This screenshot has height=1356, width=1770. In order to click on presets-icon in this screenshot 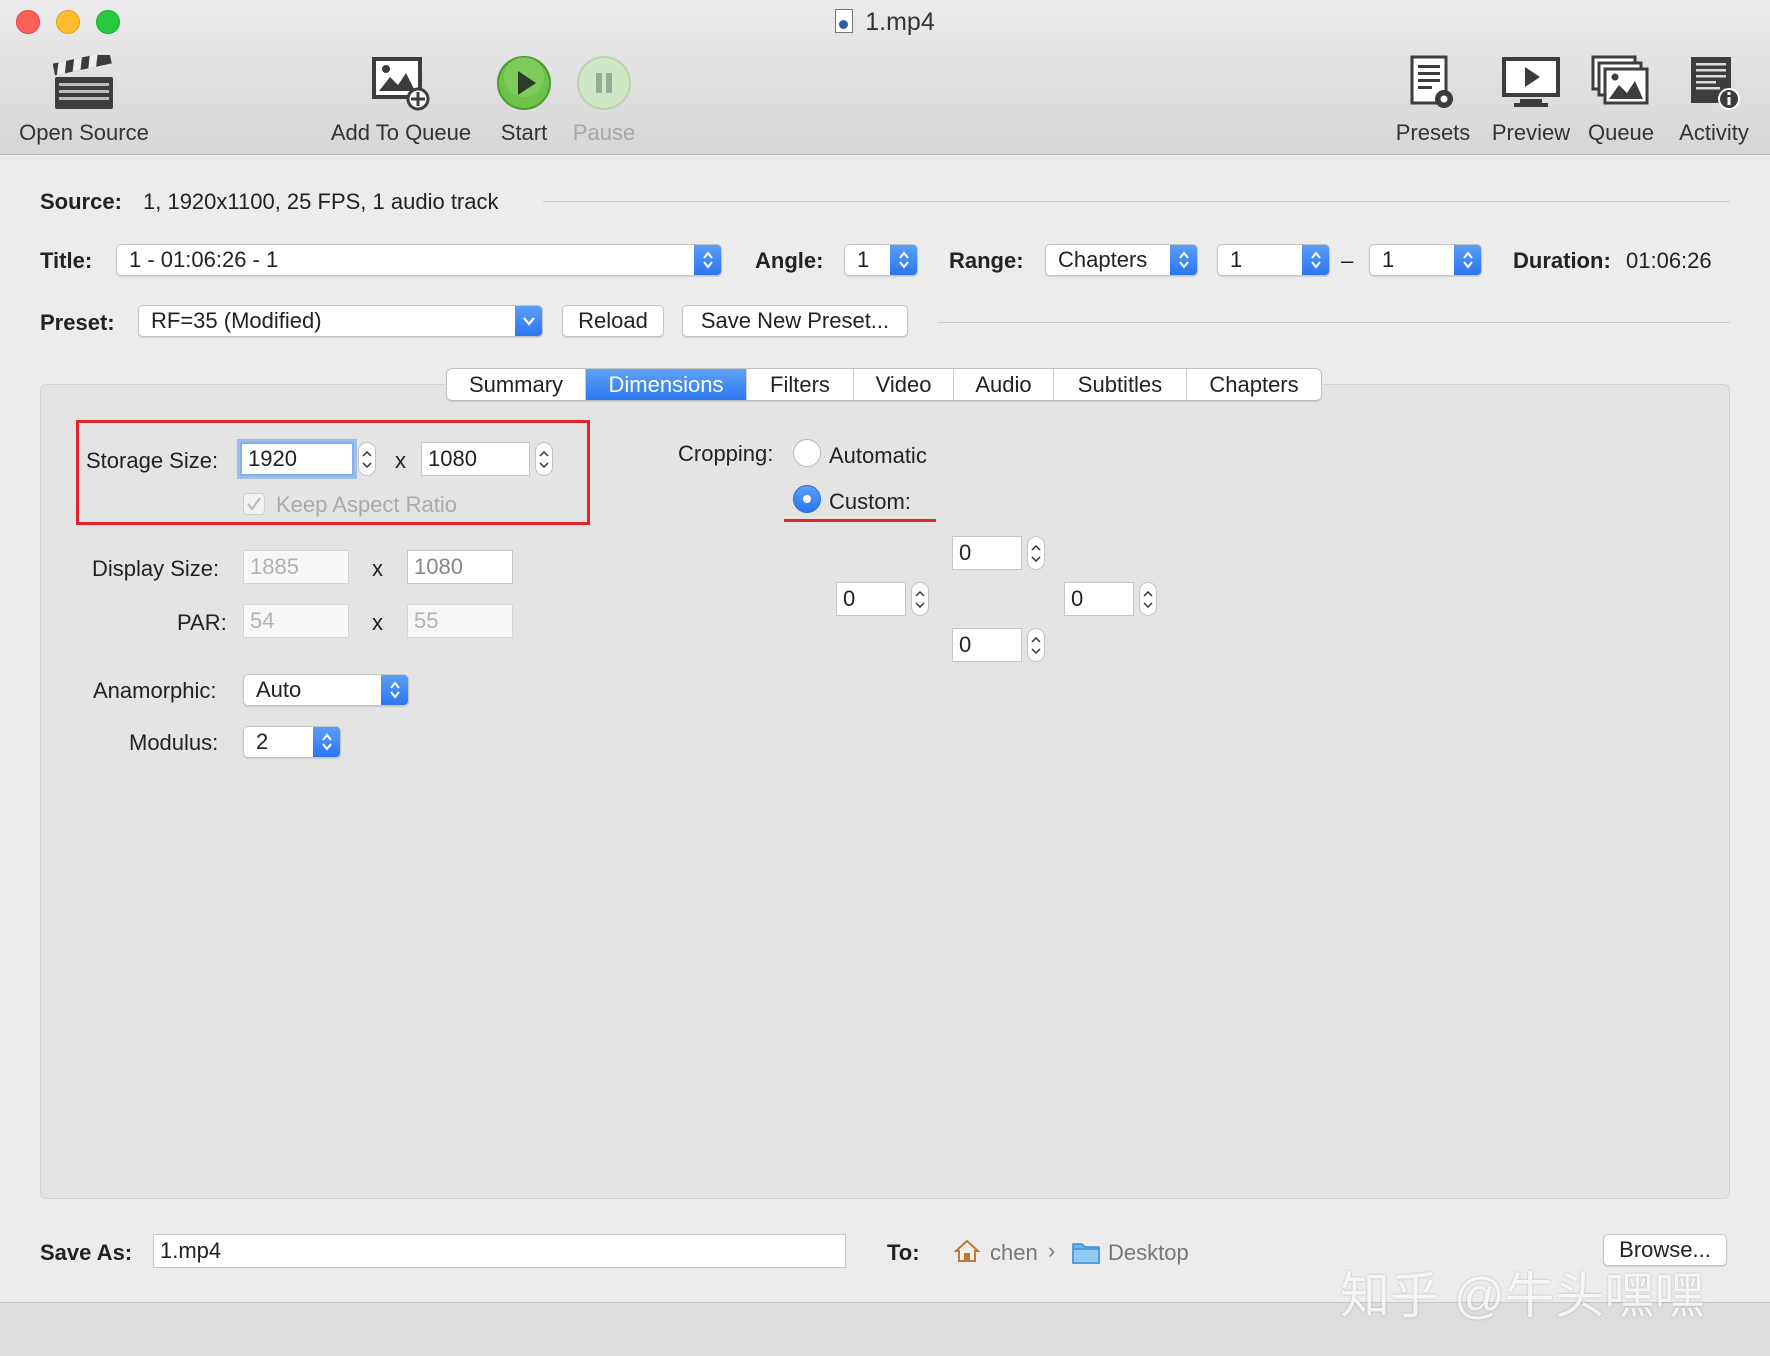, I will do `click(1433, 83)`.